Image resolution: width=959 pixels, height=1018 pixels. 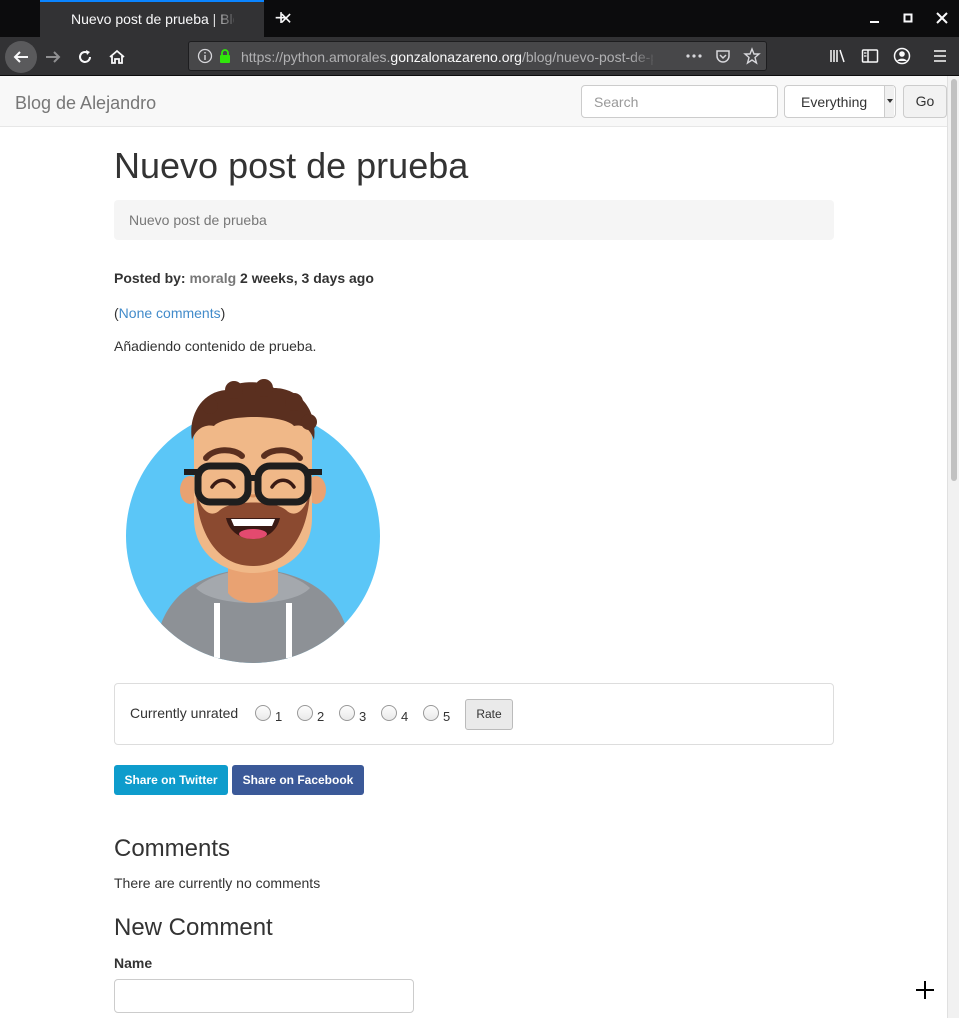 What do you see at coordinates (225, 56) in the screenshot?
I see `lock-icon` at bounding box center [225, 56].